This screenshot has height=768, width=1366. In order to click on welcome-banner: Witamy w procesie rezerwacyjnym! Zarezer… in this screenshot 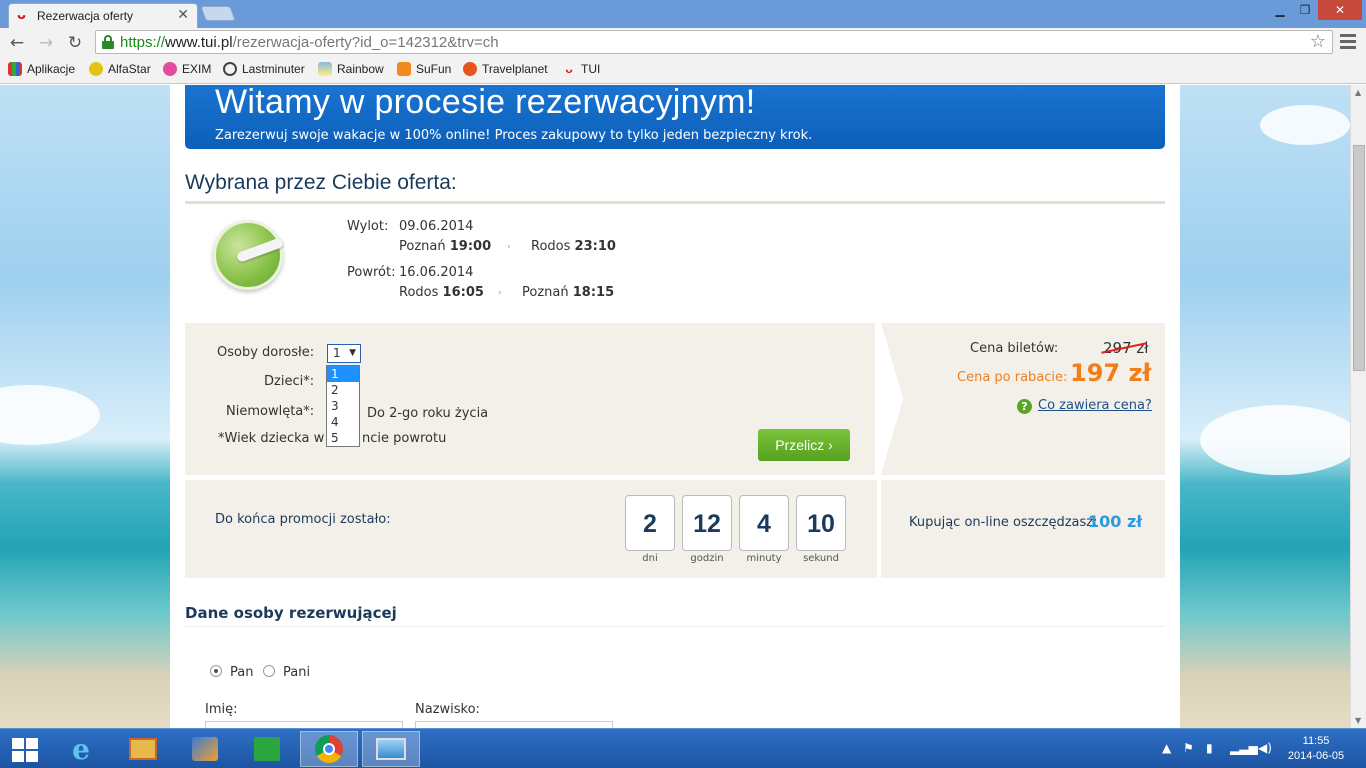, I will do `click(675, 117)`.